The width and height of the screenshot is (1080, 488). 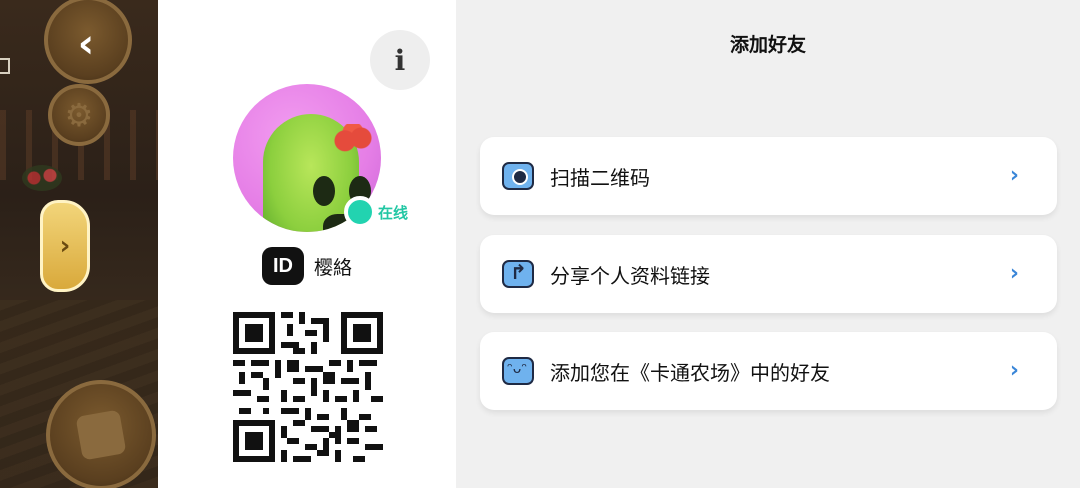 What do you see at coordinates (86, 44) in the screenshot?
I see `back-button: ‹` at bounding box center [86, 44].